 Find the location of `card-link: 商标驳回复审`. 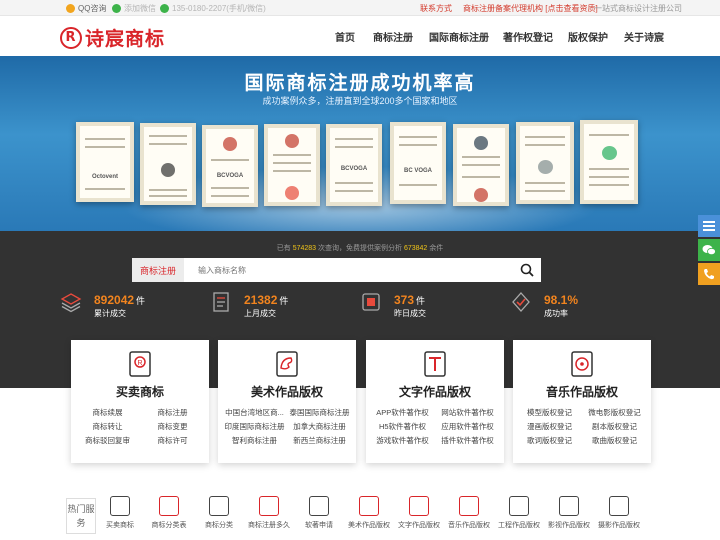

card-link: 商标驳回复审 is located at coordinates (107, 440).